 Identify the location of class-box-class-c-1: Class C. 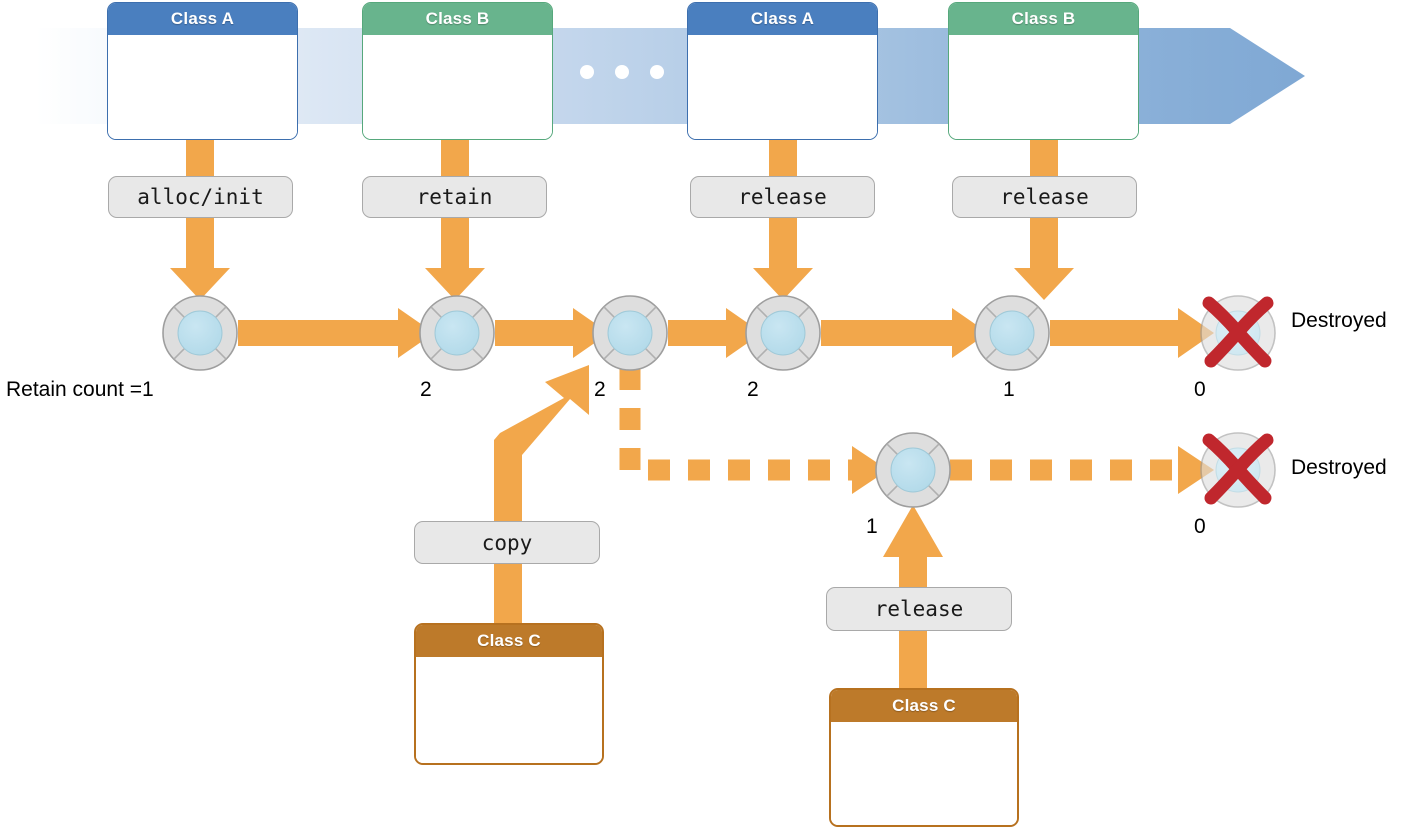
(509, 694).